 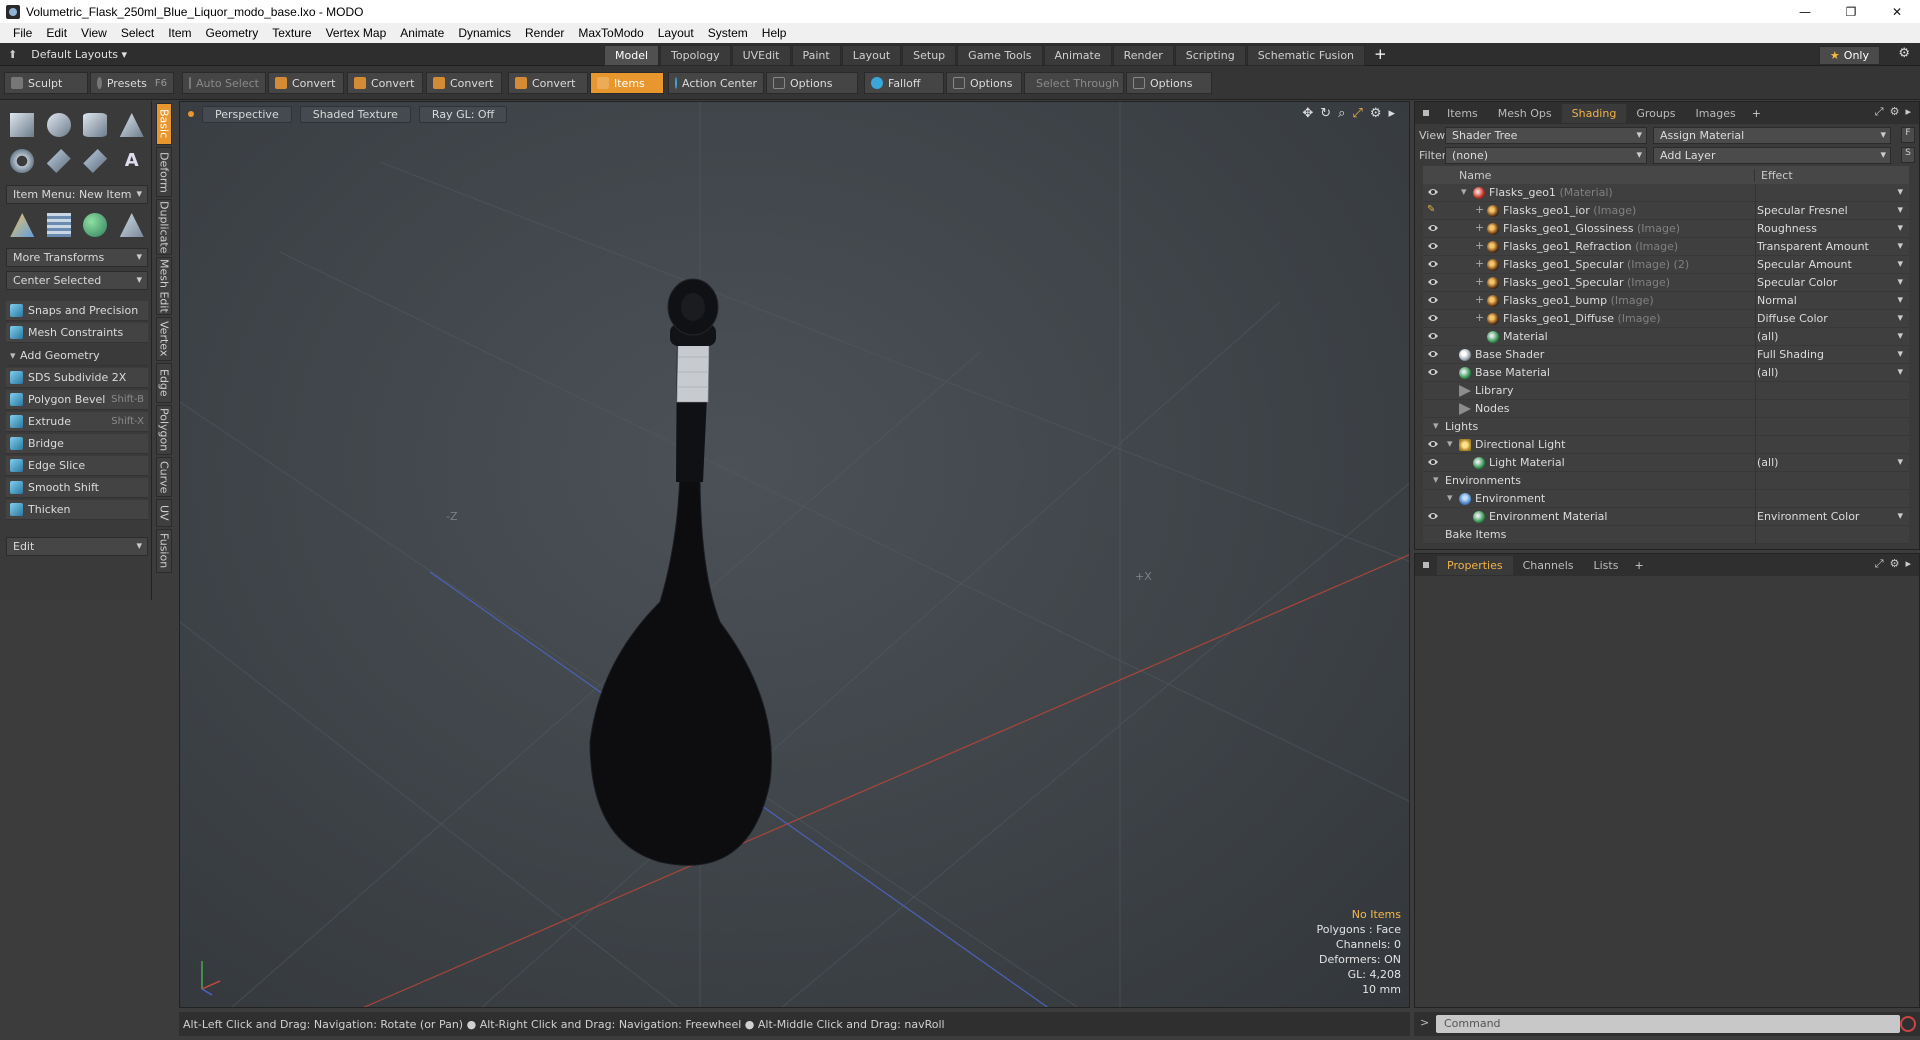 I want to click on falloff-options-button: Options, so click(x=984, y=83).